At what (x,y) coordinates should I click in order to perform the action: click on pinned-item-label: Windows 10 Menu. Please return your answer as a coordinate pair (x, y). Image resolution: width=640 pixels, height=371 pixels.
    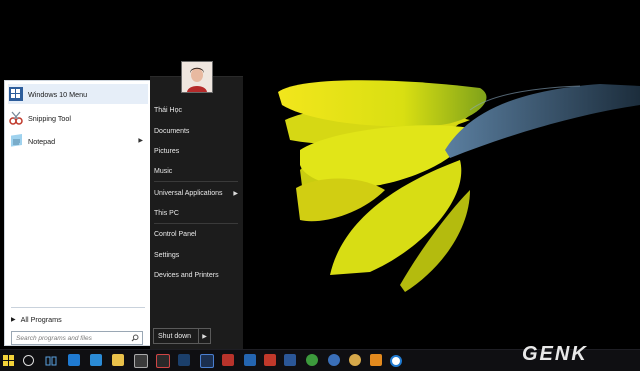
    Looking at the image, I should click on (58, 94).